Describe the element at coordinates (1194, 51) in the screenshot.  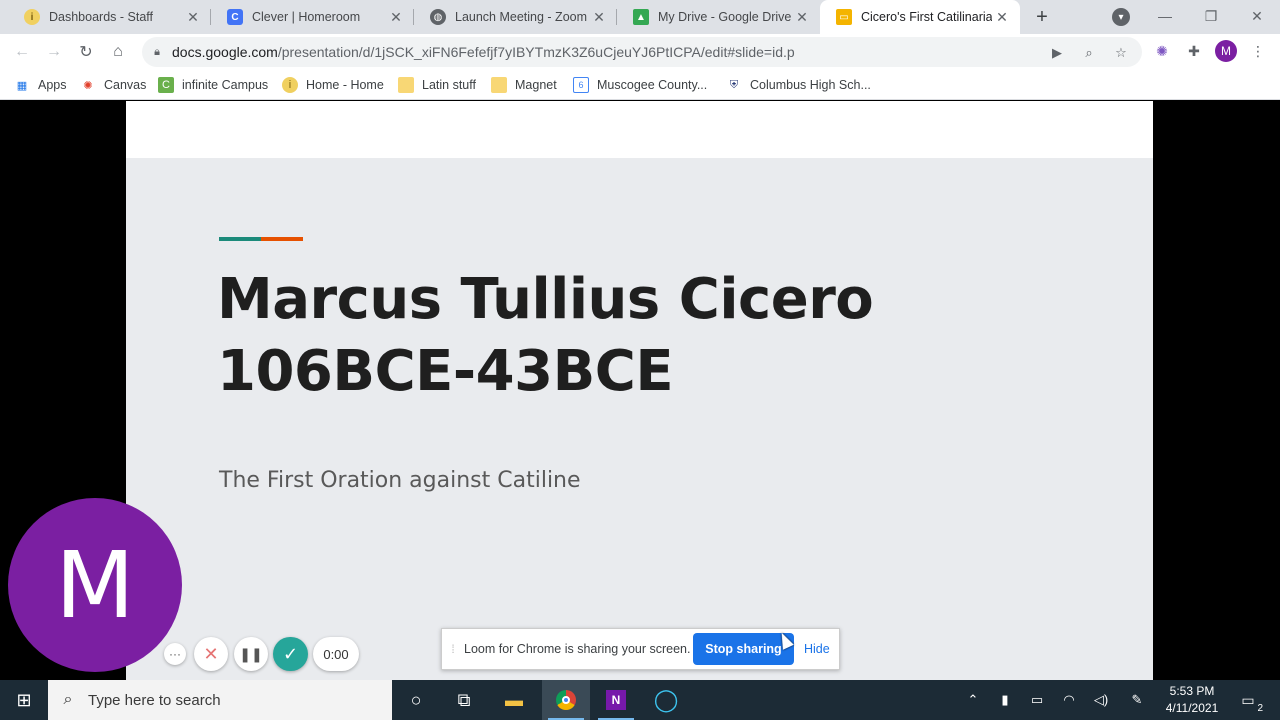
I see `extensions-puzzle-icon: ✚` at that location.